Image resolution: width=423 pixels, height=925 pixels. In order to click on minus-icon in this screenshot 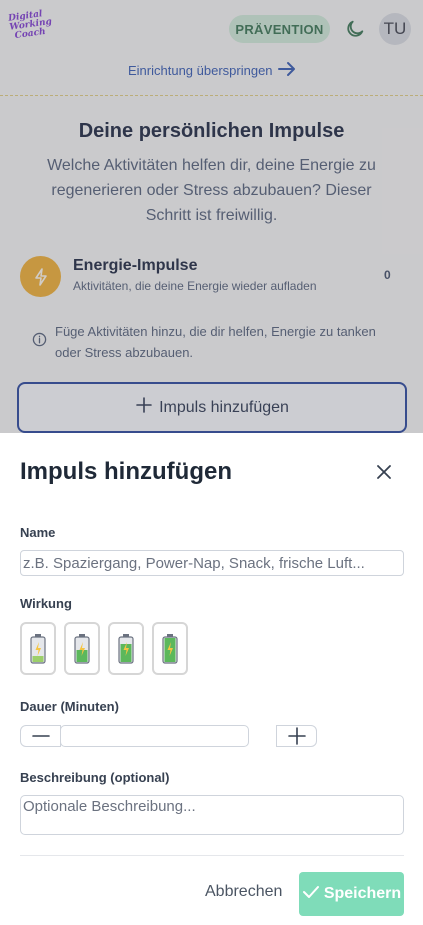, I will do `click(40, 736)`.